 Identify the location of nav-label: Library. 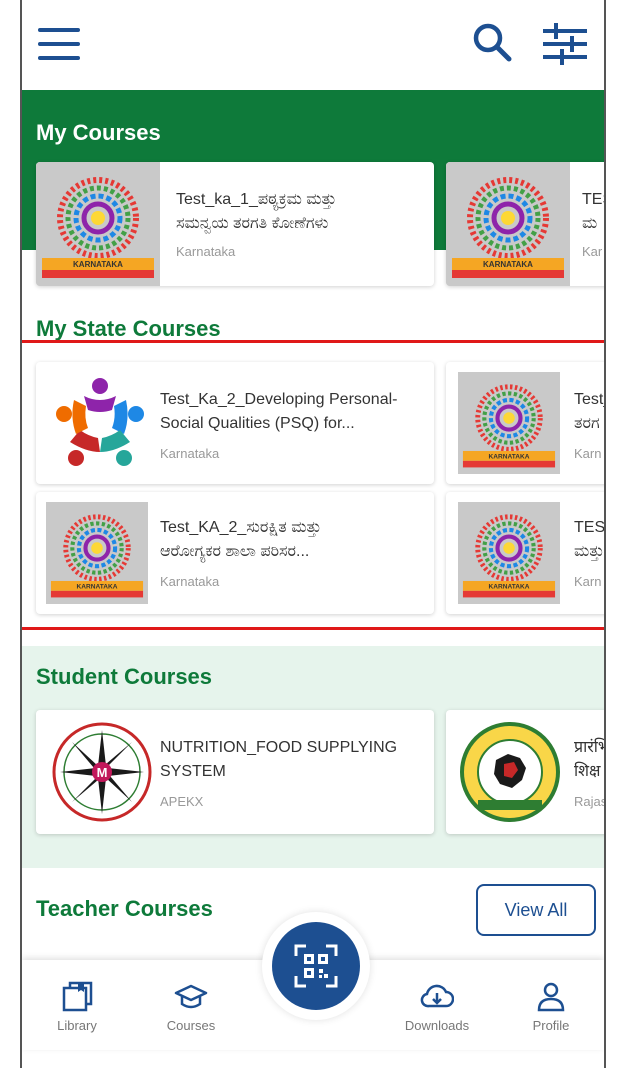
(77, 1025).